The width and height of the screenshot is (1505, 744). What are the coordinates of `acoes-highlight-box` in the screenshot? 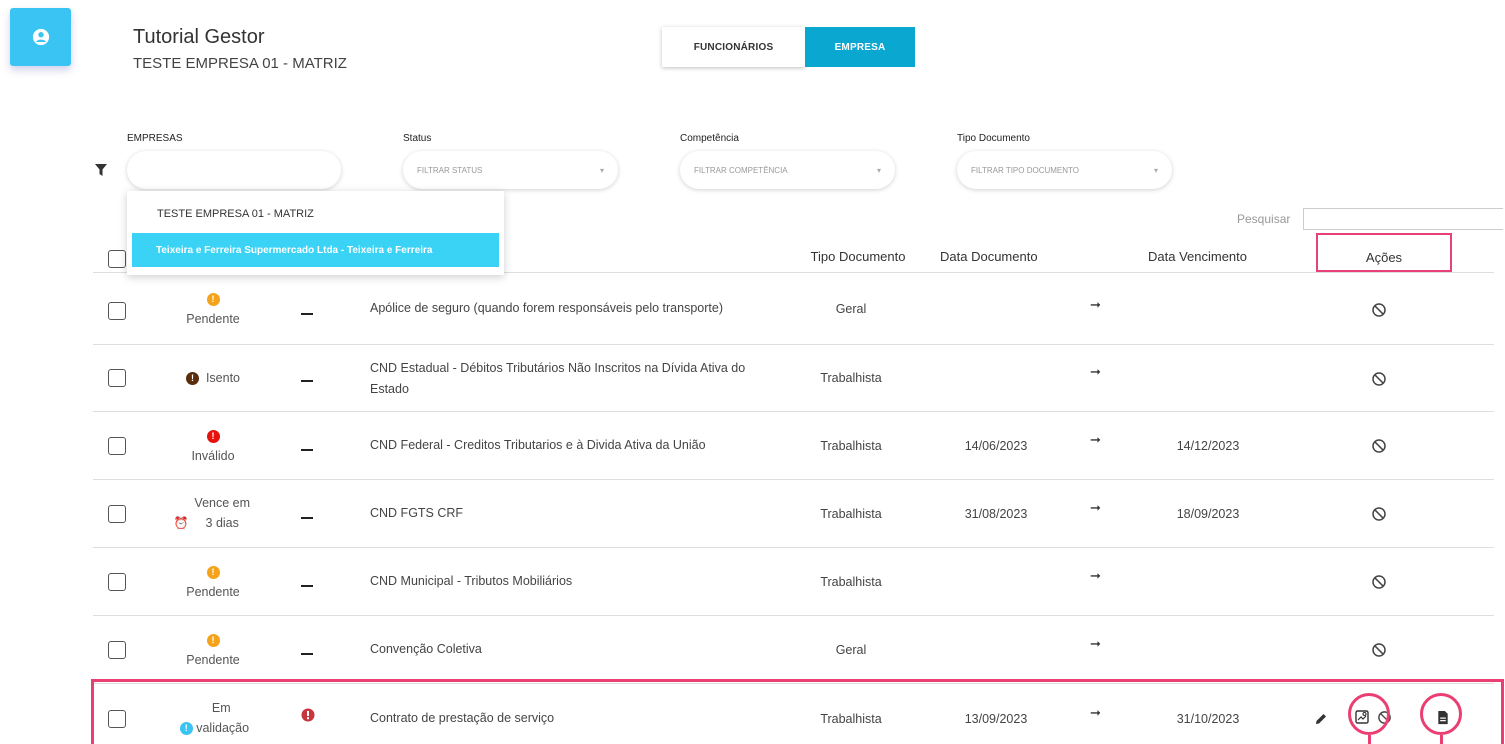 It's located at (1384, 252).